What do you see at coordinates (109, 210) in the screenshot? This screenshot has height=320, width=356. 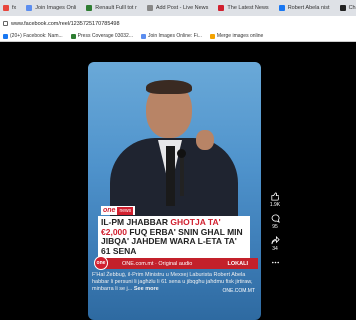 I see `brand-logo: one` at bounding box center [109, 210].